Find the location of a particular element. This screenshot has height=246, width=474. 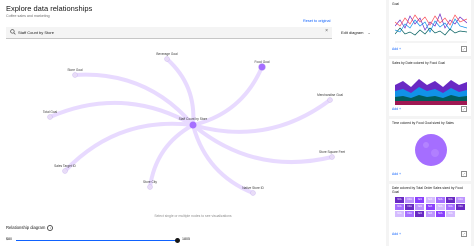

search-input is located at coordinates (168, 32).